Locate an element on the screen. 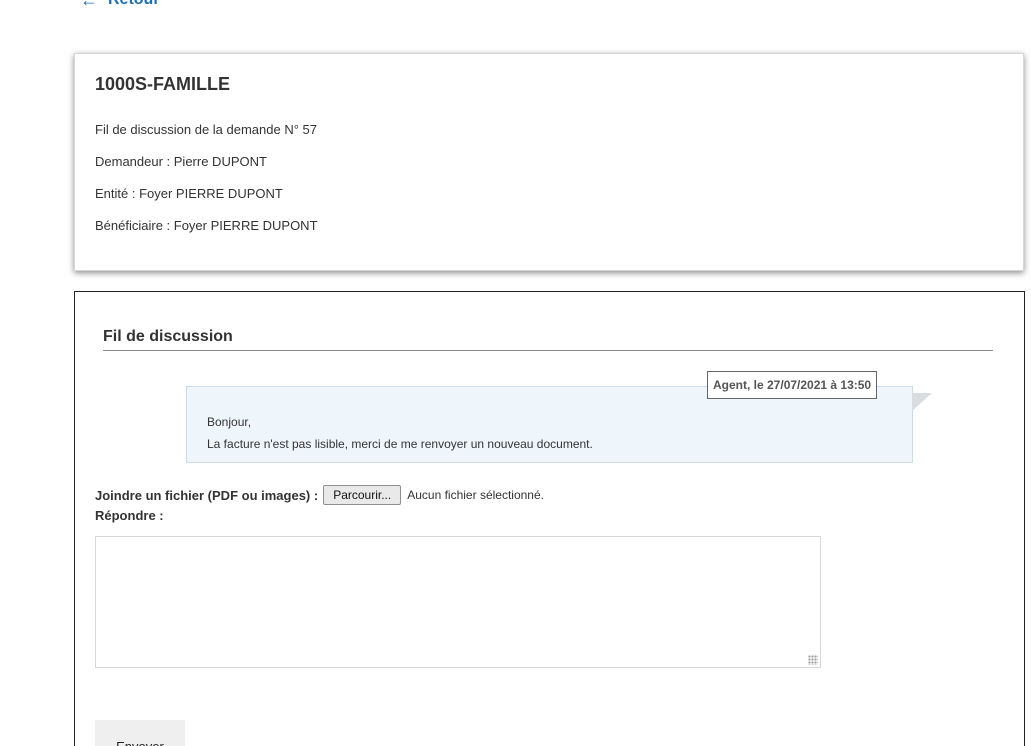 The image size is (1031, 746). back-link: ← Retour is located at coordinates (120, 4).